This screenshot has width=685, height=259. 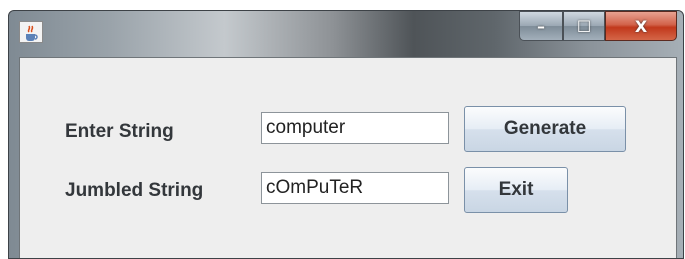 What do you see at coordinates (31, 32) in the screenshot?
I see `java-cup-icon` at bounding box center [31, 32].